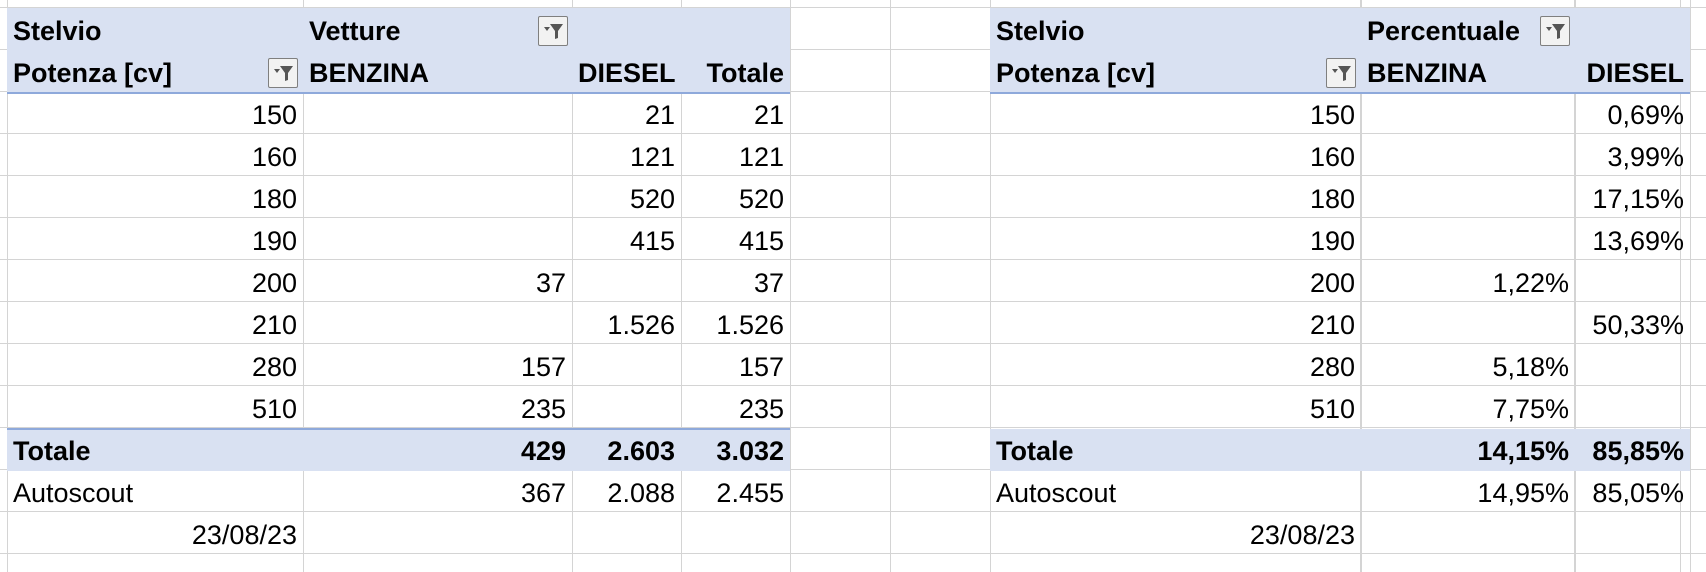 The image size is (1706, 572). What do you see at coordinates (626, 115) in the screenshot?
I see `left-row-diesel-cell: 21` at bounding box center [626, 115].